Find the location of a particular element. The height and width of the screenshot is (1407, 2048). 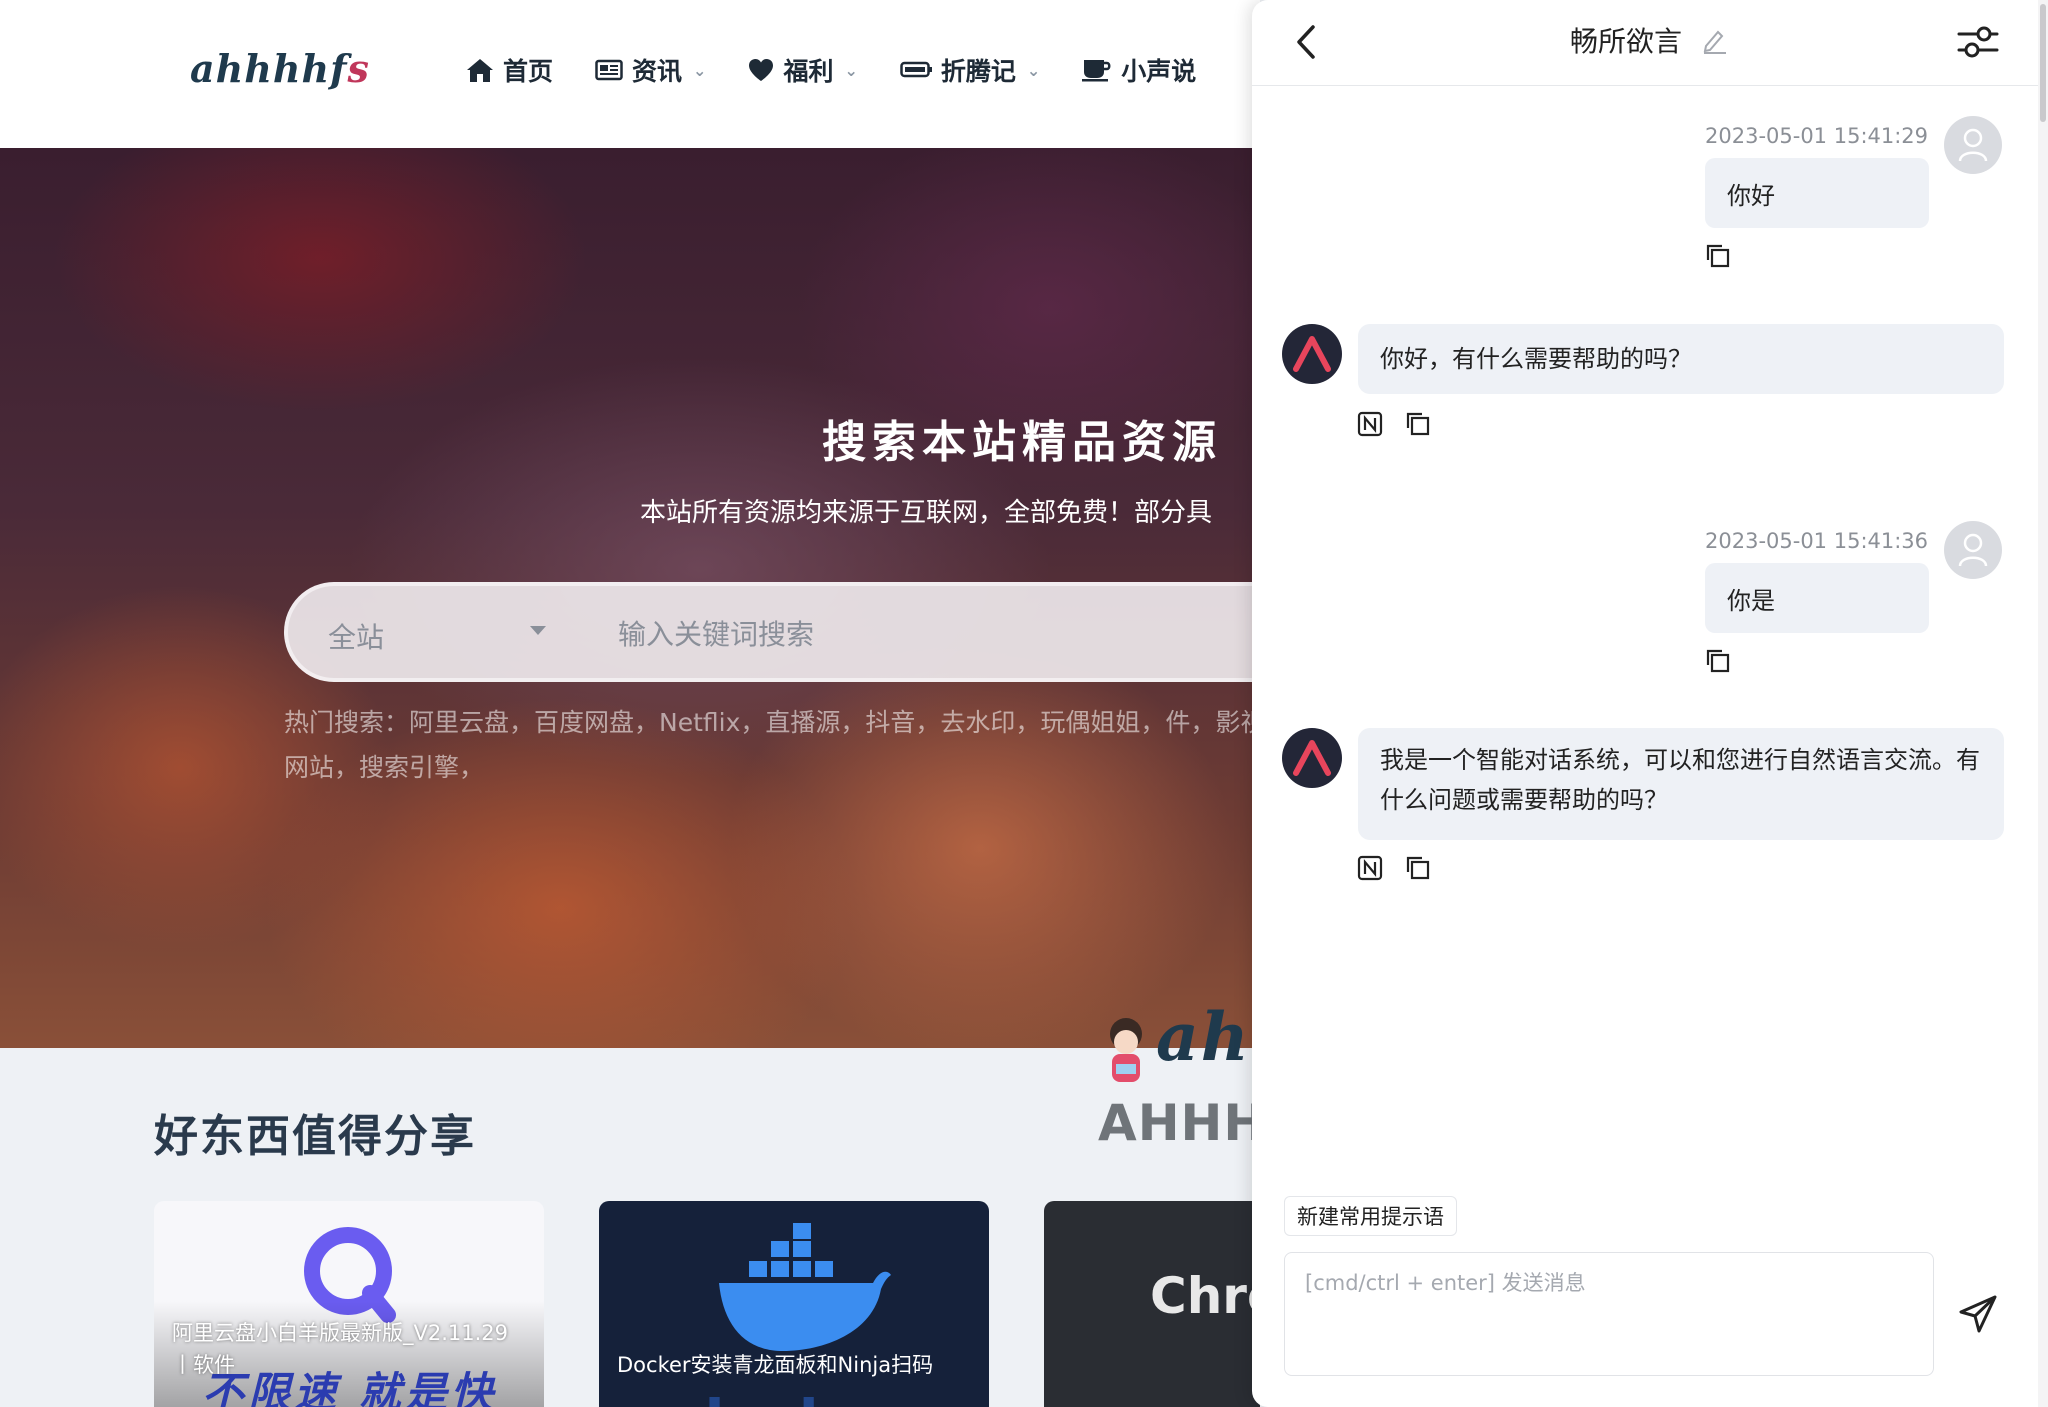

nav-label: 折腾记 is located at coordinates (978, 71).